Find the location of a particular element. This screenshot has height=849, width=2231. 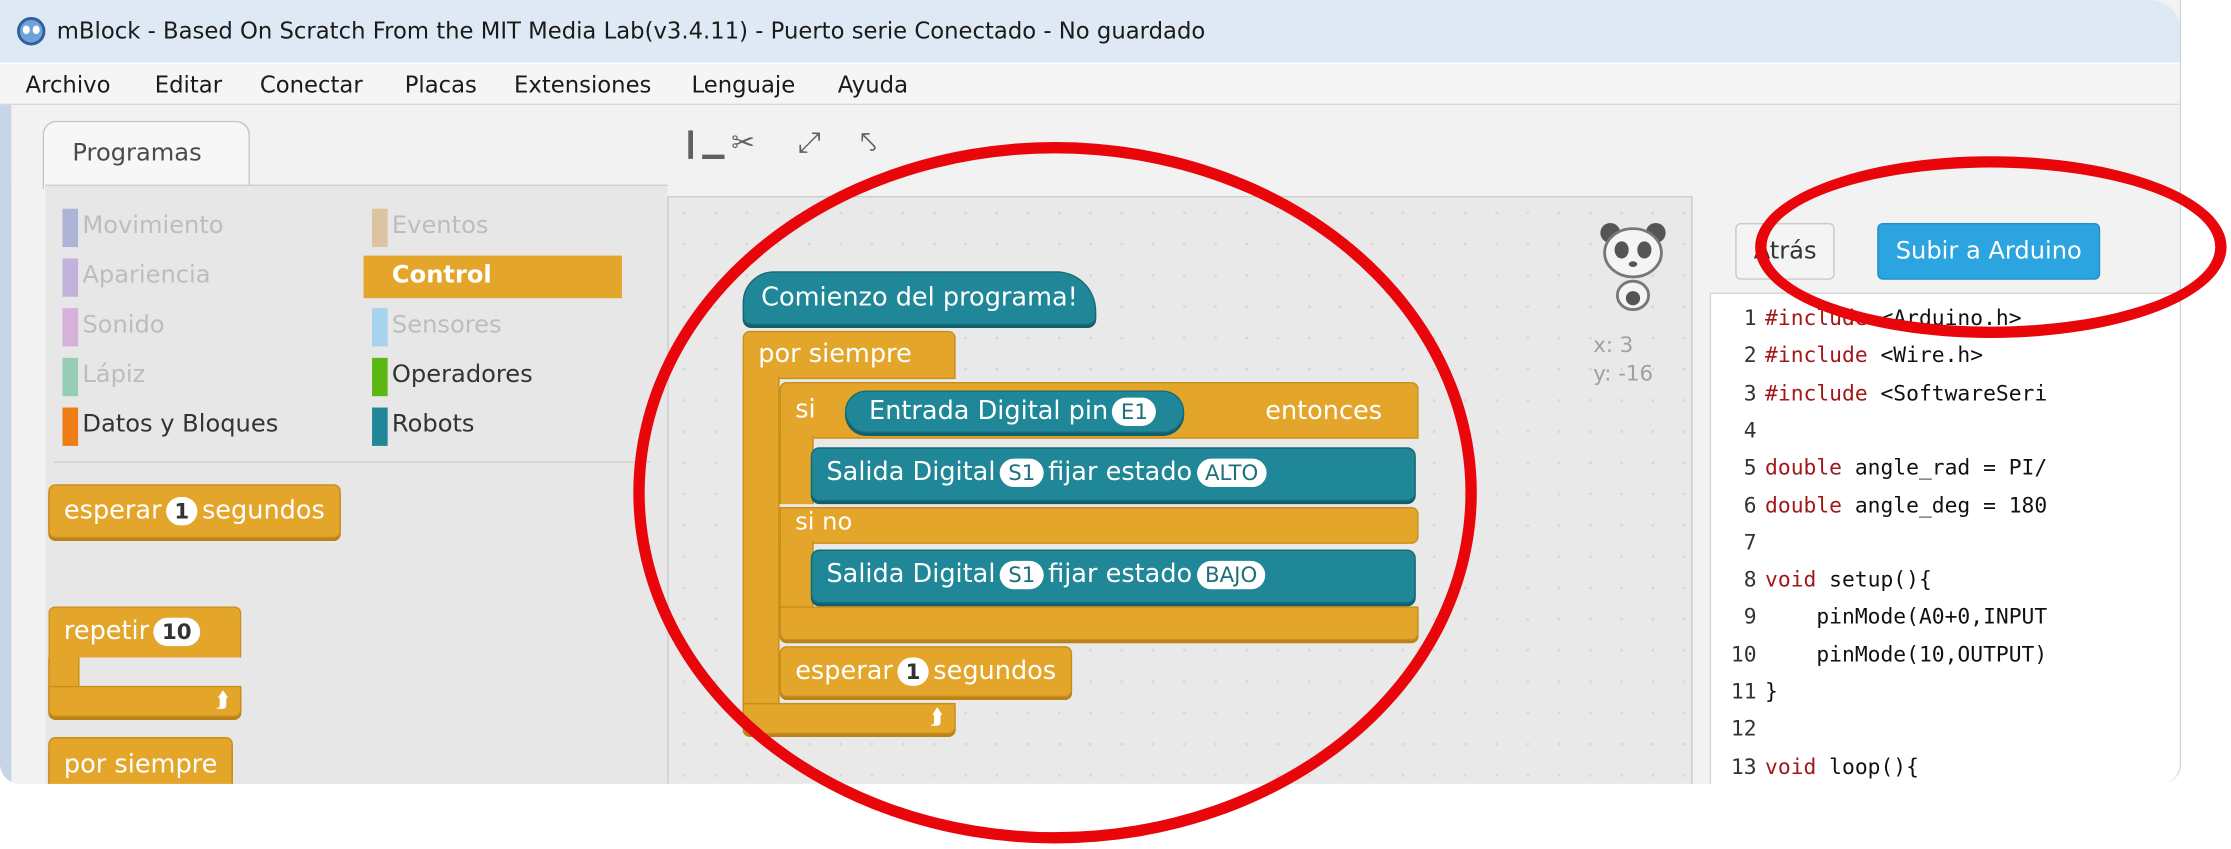

menu-extensiones: Extensiones is located at coordinates (582, 84).